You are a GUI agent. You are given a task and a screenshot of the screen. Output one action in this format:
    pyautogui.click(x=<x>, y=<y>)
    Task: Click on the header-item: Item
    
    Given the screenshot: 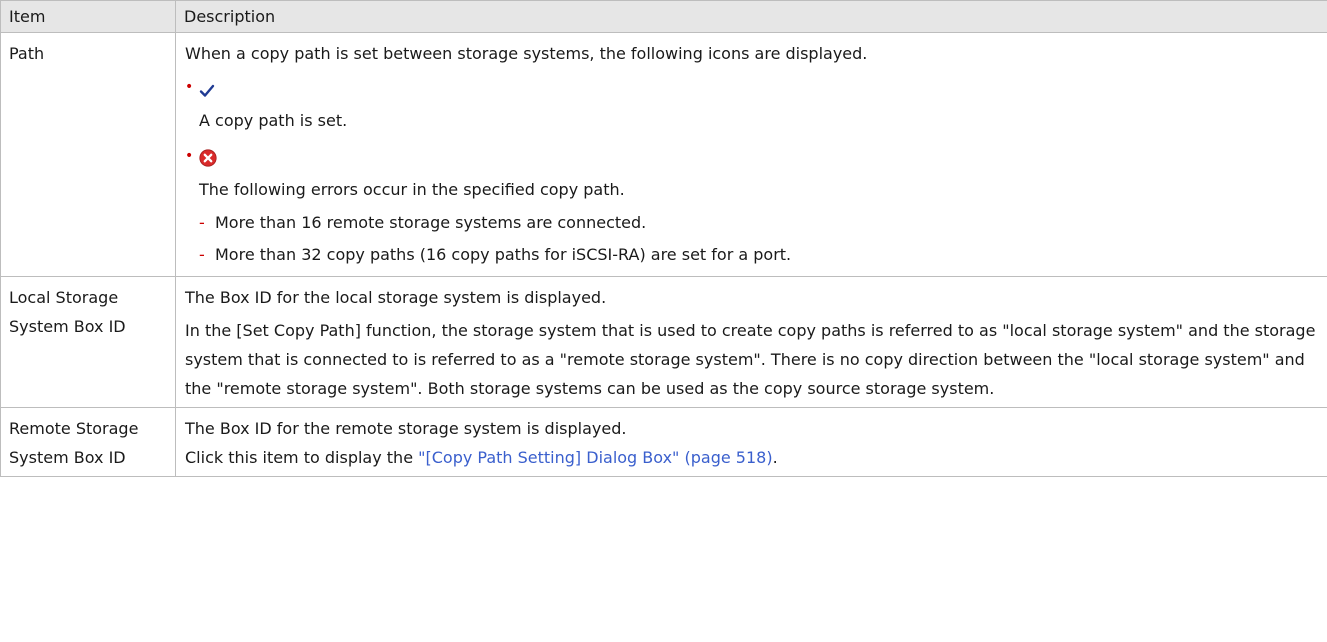 What is the action you would take?
    pyautogui.click(x=88, y=16)
    